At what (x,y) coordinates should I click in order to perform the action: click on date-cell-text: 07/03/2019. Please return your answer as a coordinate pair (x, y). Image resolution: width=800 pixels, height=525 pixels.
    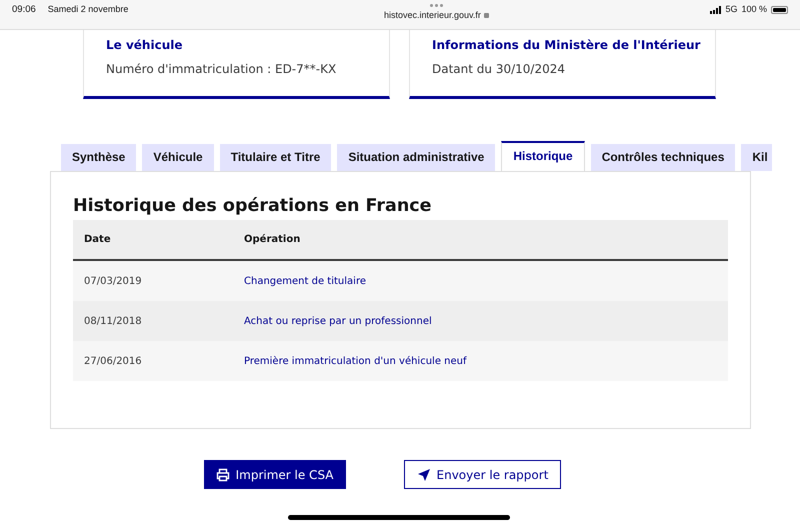
    Looking at the image, I should click on (113, 281).